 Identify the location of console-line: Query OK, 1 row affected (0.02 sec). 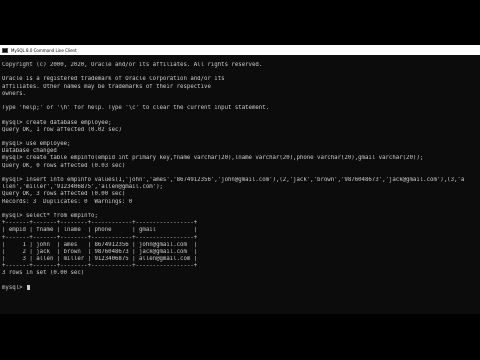
(62, 129).